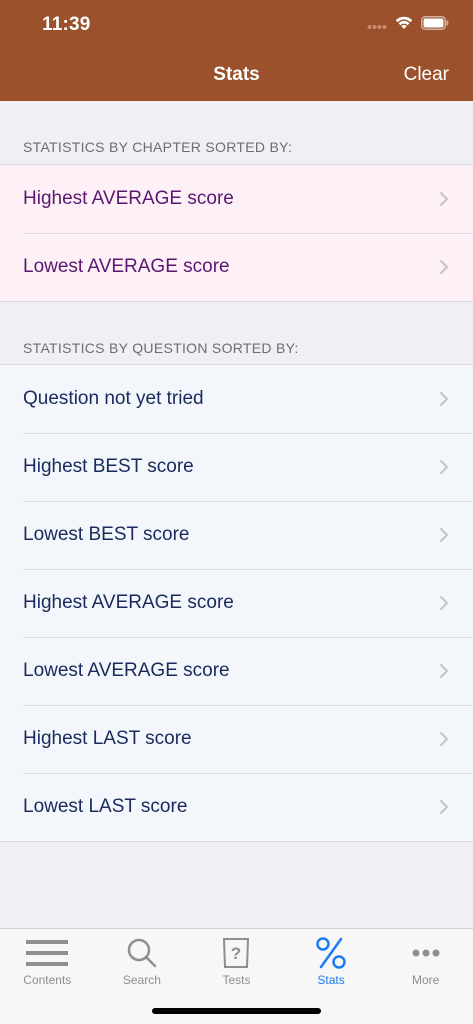  What do you see at coordinates (236, 671) in the screenshot?
I see `question-lowest-average-row: Lowest AVERAGE score` at bounding box center [236, 671].